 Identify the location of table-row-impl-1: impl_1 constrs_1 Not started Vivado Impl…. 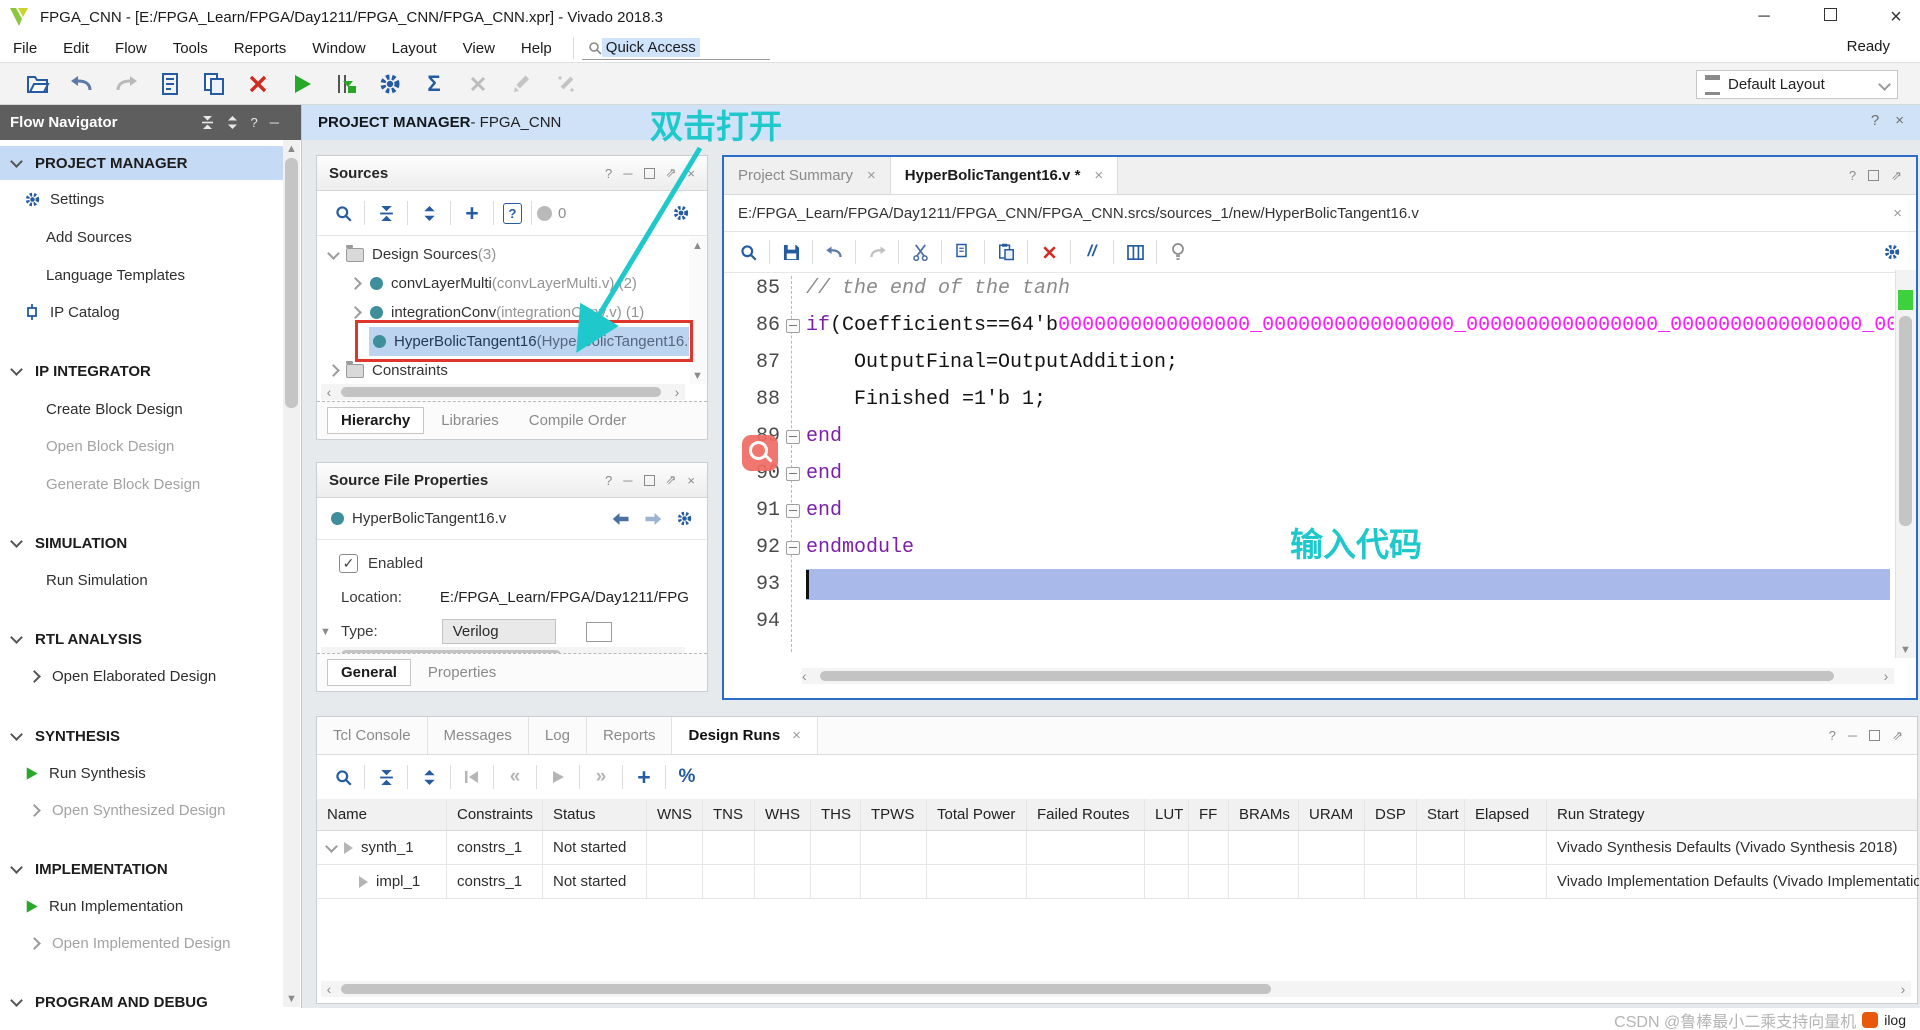
(1118, 882).